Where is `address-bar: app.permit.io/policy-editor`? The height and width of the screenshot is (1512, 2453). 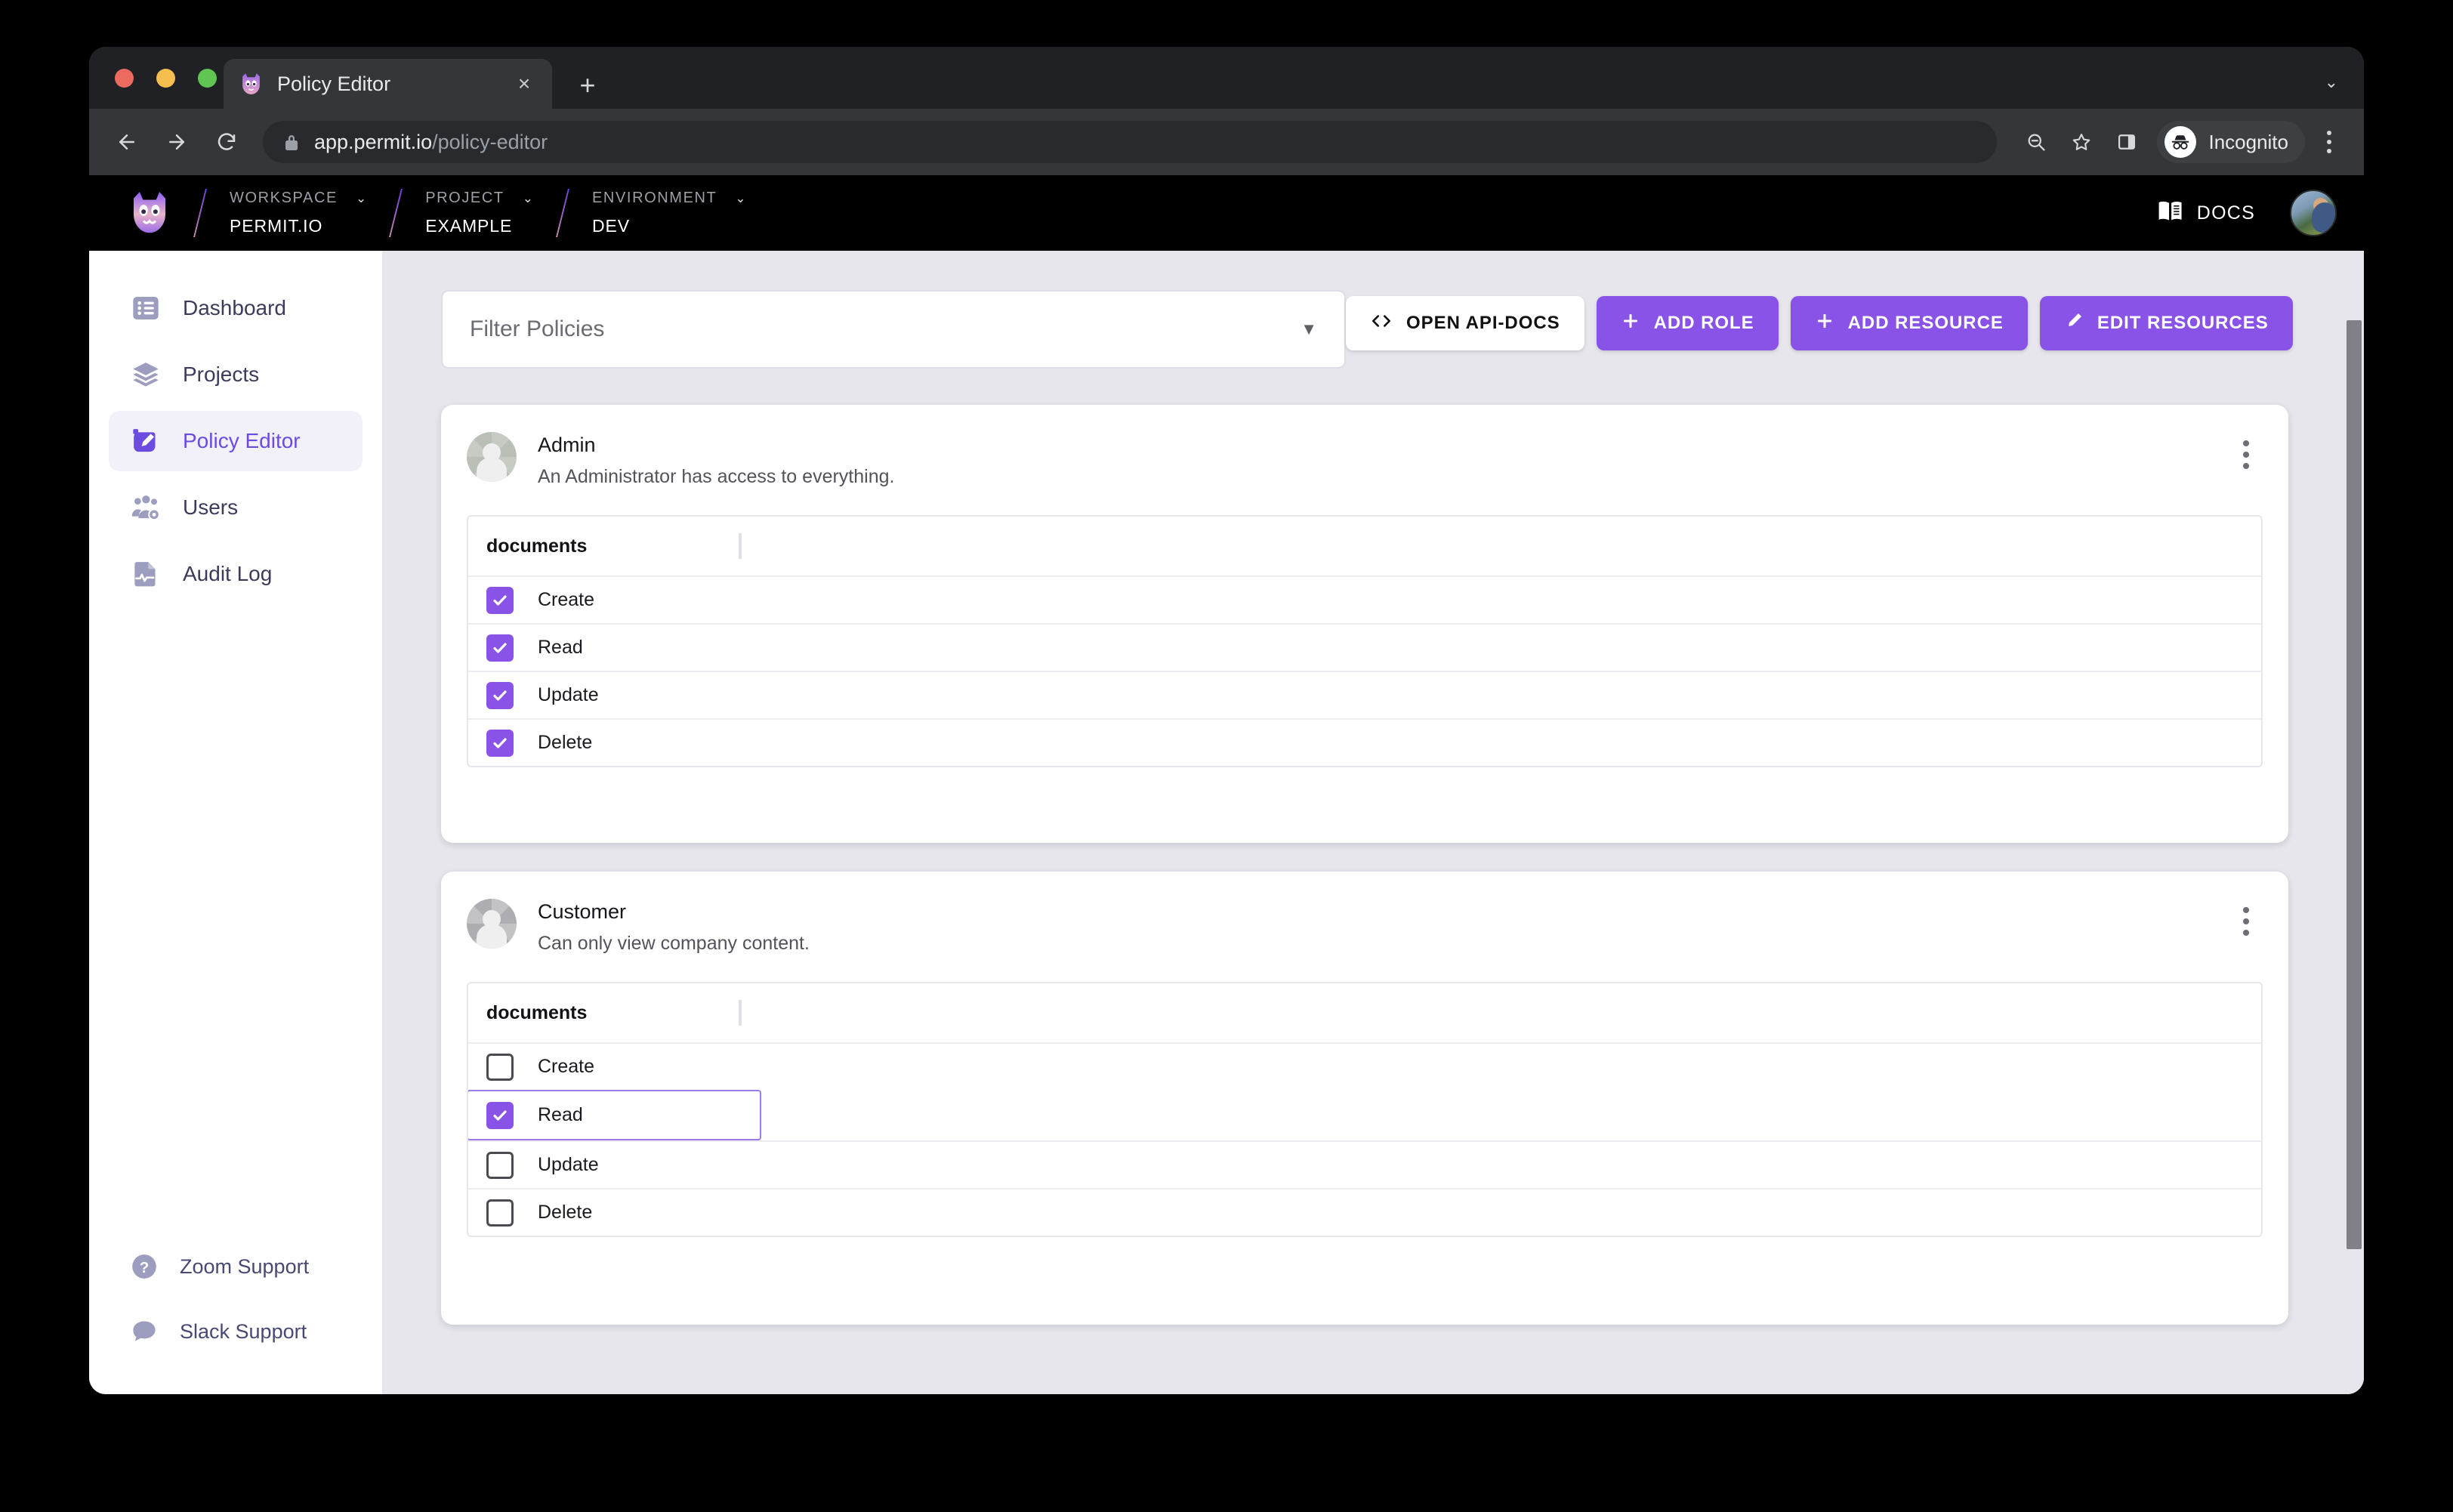 address-bar: app.permit.io/policy-editor is located at coordinates (1130, 142).